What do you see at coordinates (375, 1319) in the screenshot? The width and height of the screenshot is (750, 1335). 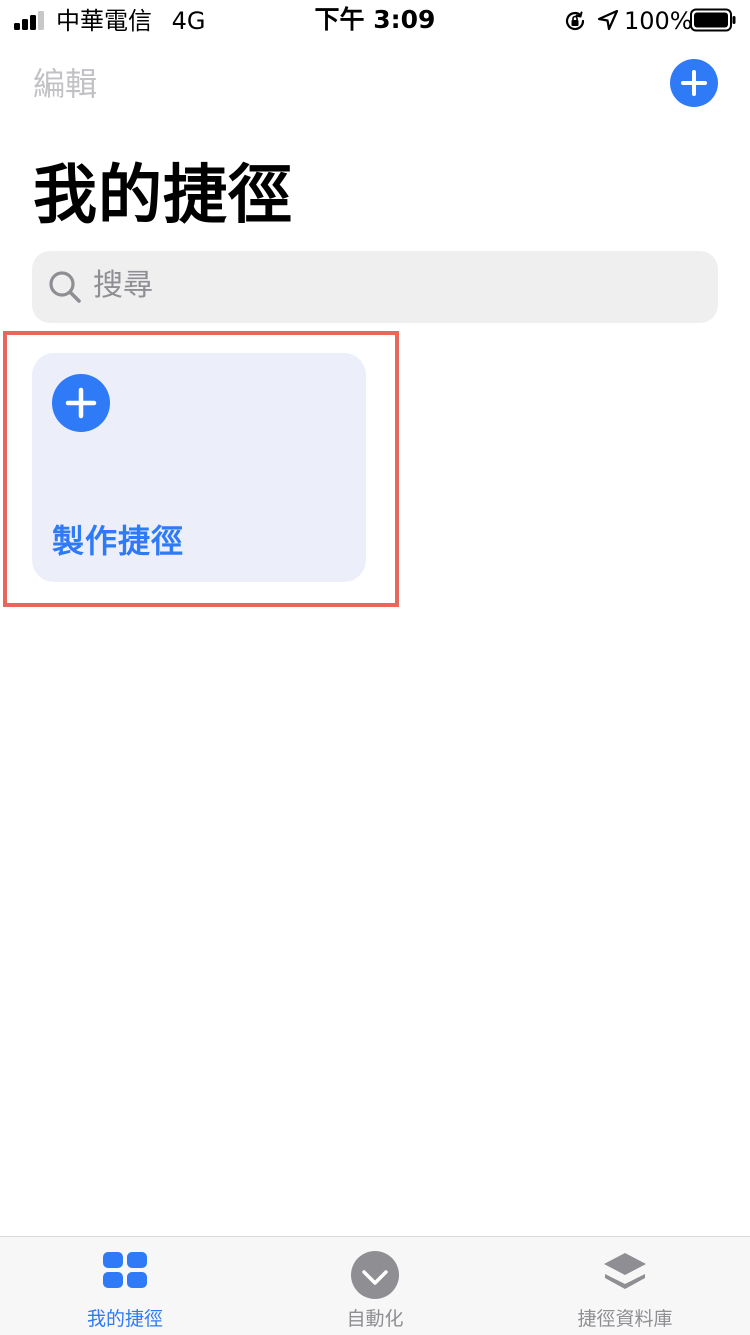 I see `tab-label: 自動化` at bounding box center [375, 1319].